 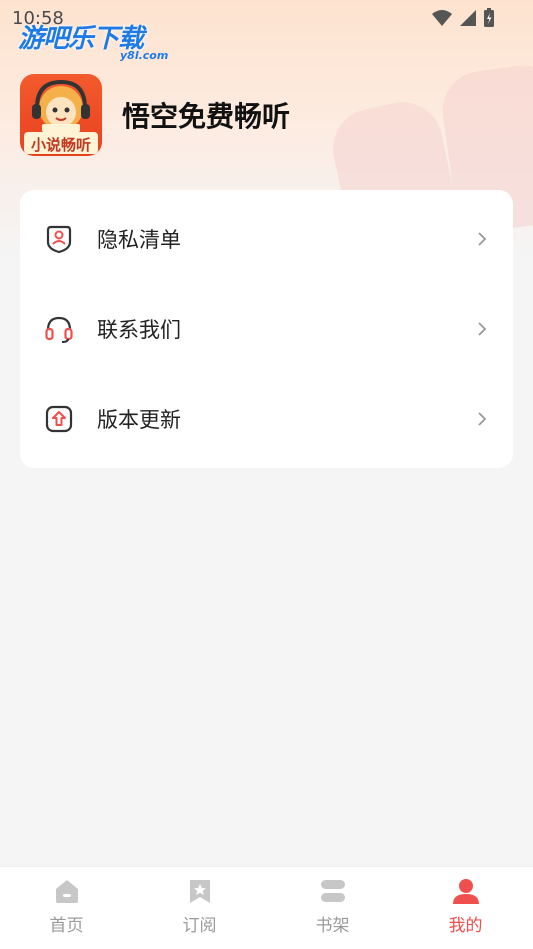 What do you see at coordinates (144, 55) in the screenshot?
I see `watermark-sub: y8l.com` at bounding box center [144, 55].